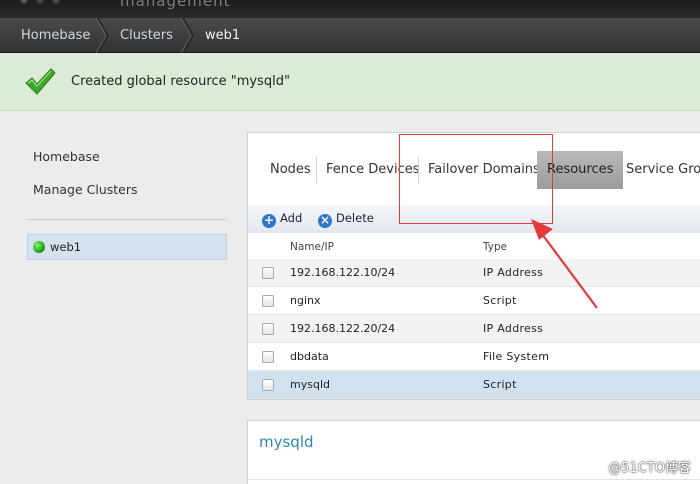  I want to click on resource-name: 192.168.122.10/24, so click(342, 272).